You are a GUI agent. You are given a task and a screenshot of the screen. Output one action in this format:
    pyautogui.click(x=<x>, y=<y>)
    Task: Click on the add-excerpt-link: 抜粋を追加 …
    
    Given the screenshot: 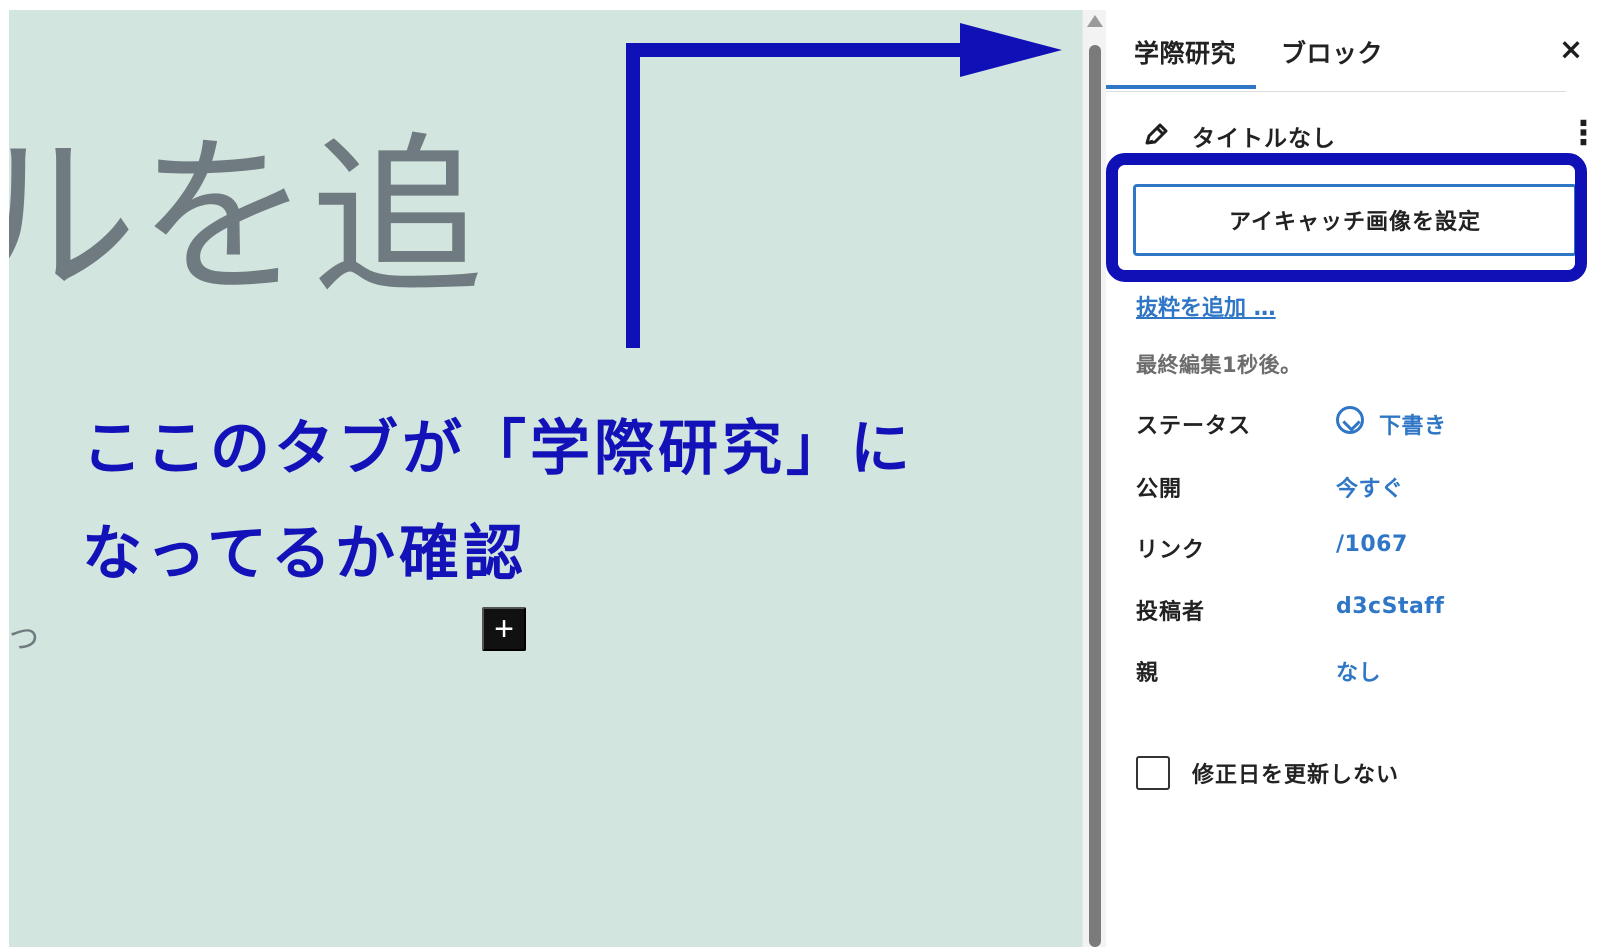 What is the action you would take?
    pyautogui.click(x=1206, y=306)
    